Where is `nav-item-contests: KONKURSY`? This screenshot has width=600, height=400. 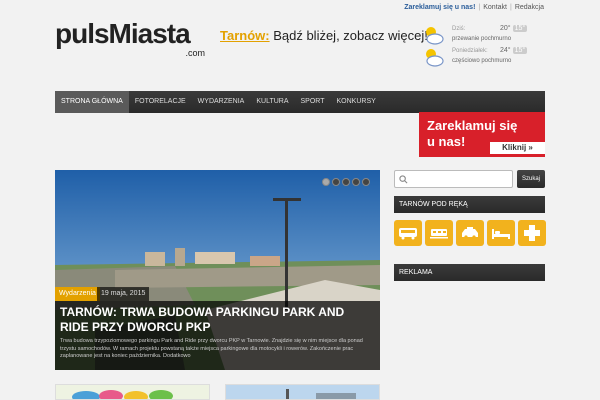 nav-item-contests: KONKURSY is located at coordinates (356, 102).